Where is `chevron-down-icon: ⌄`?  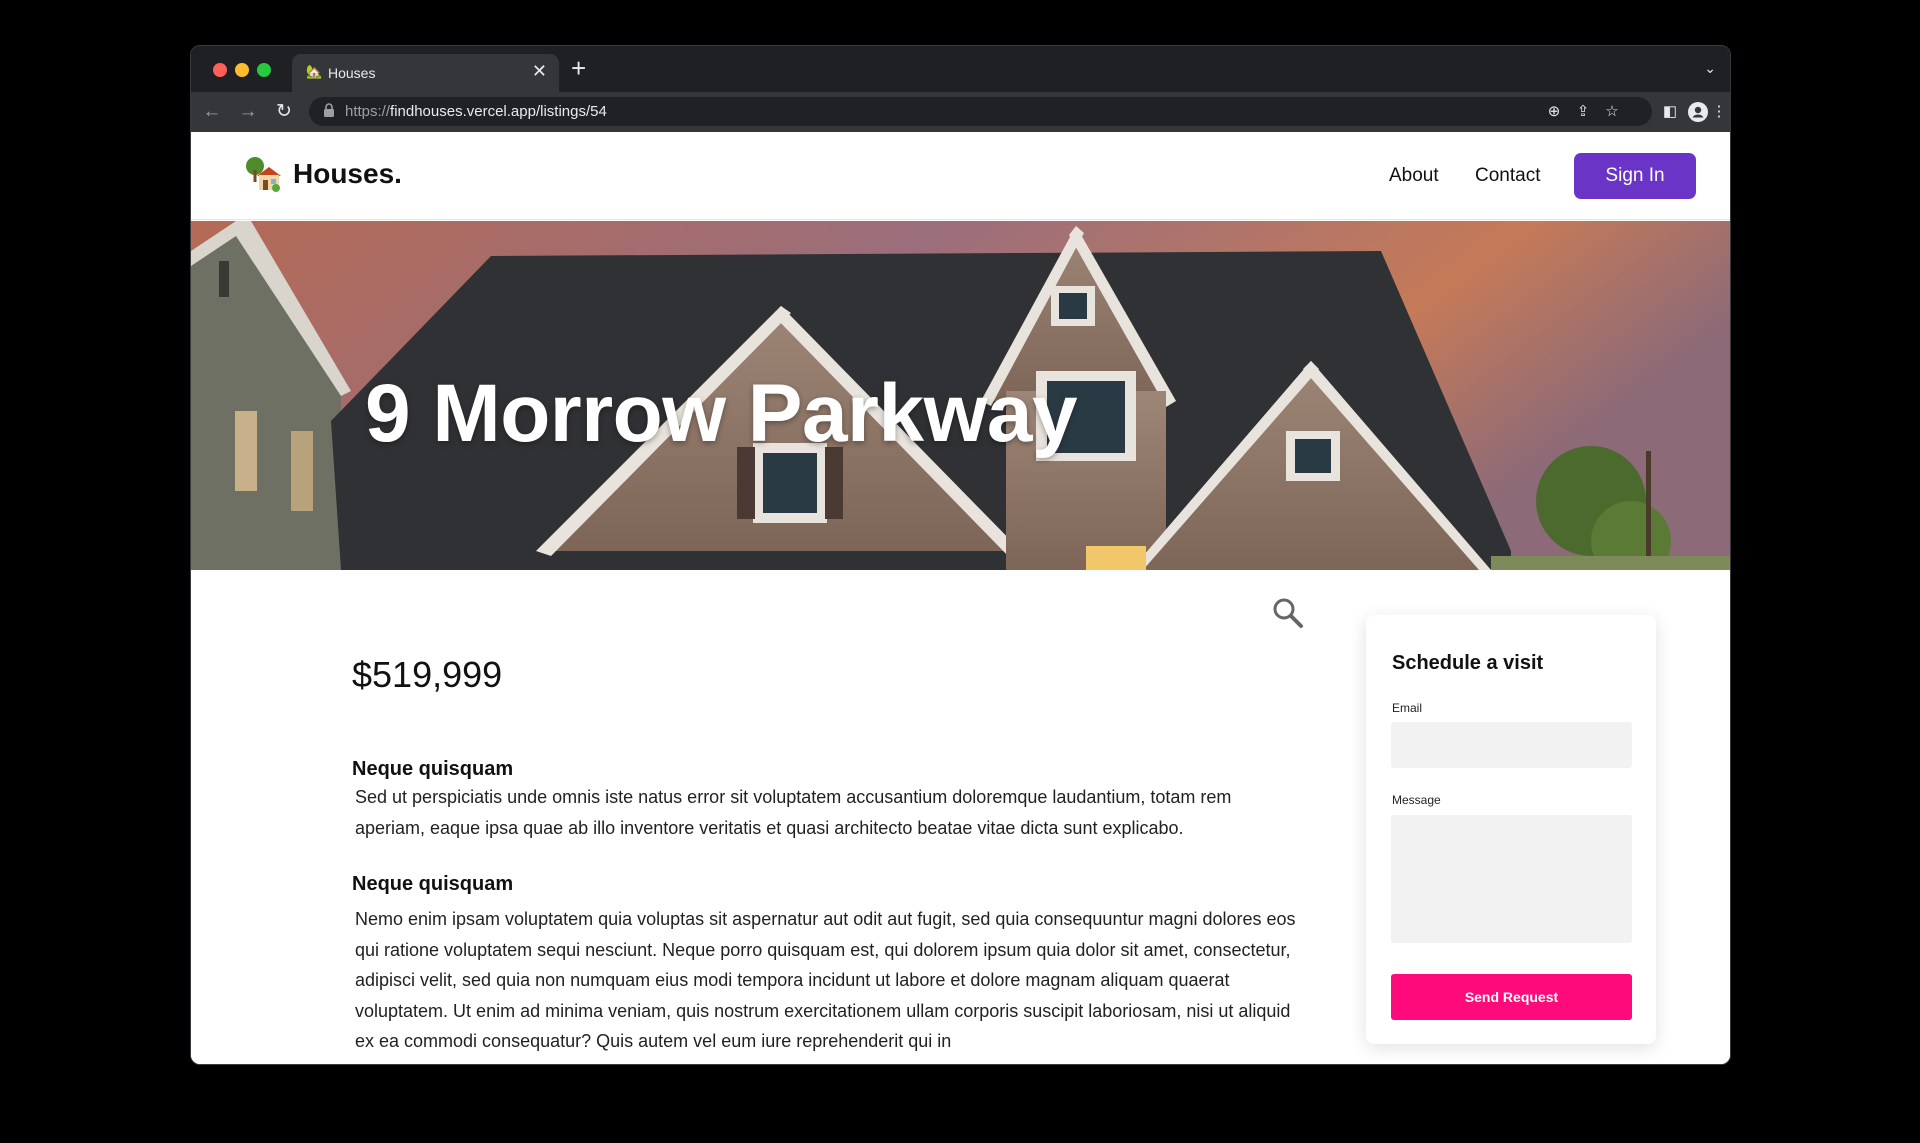
chevron-down-icon: ⌄ is located at coordinates (1710, 68).